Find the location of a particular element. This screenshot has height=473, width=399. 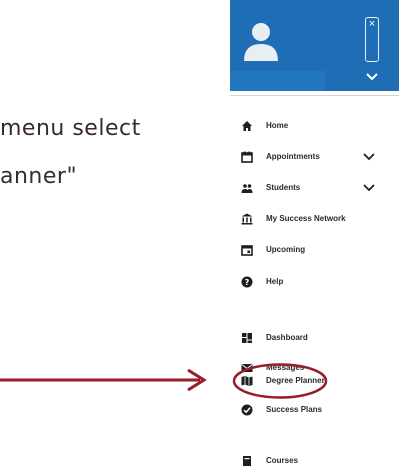

divider is located at coordinates (314, 95).